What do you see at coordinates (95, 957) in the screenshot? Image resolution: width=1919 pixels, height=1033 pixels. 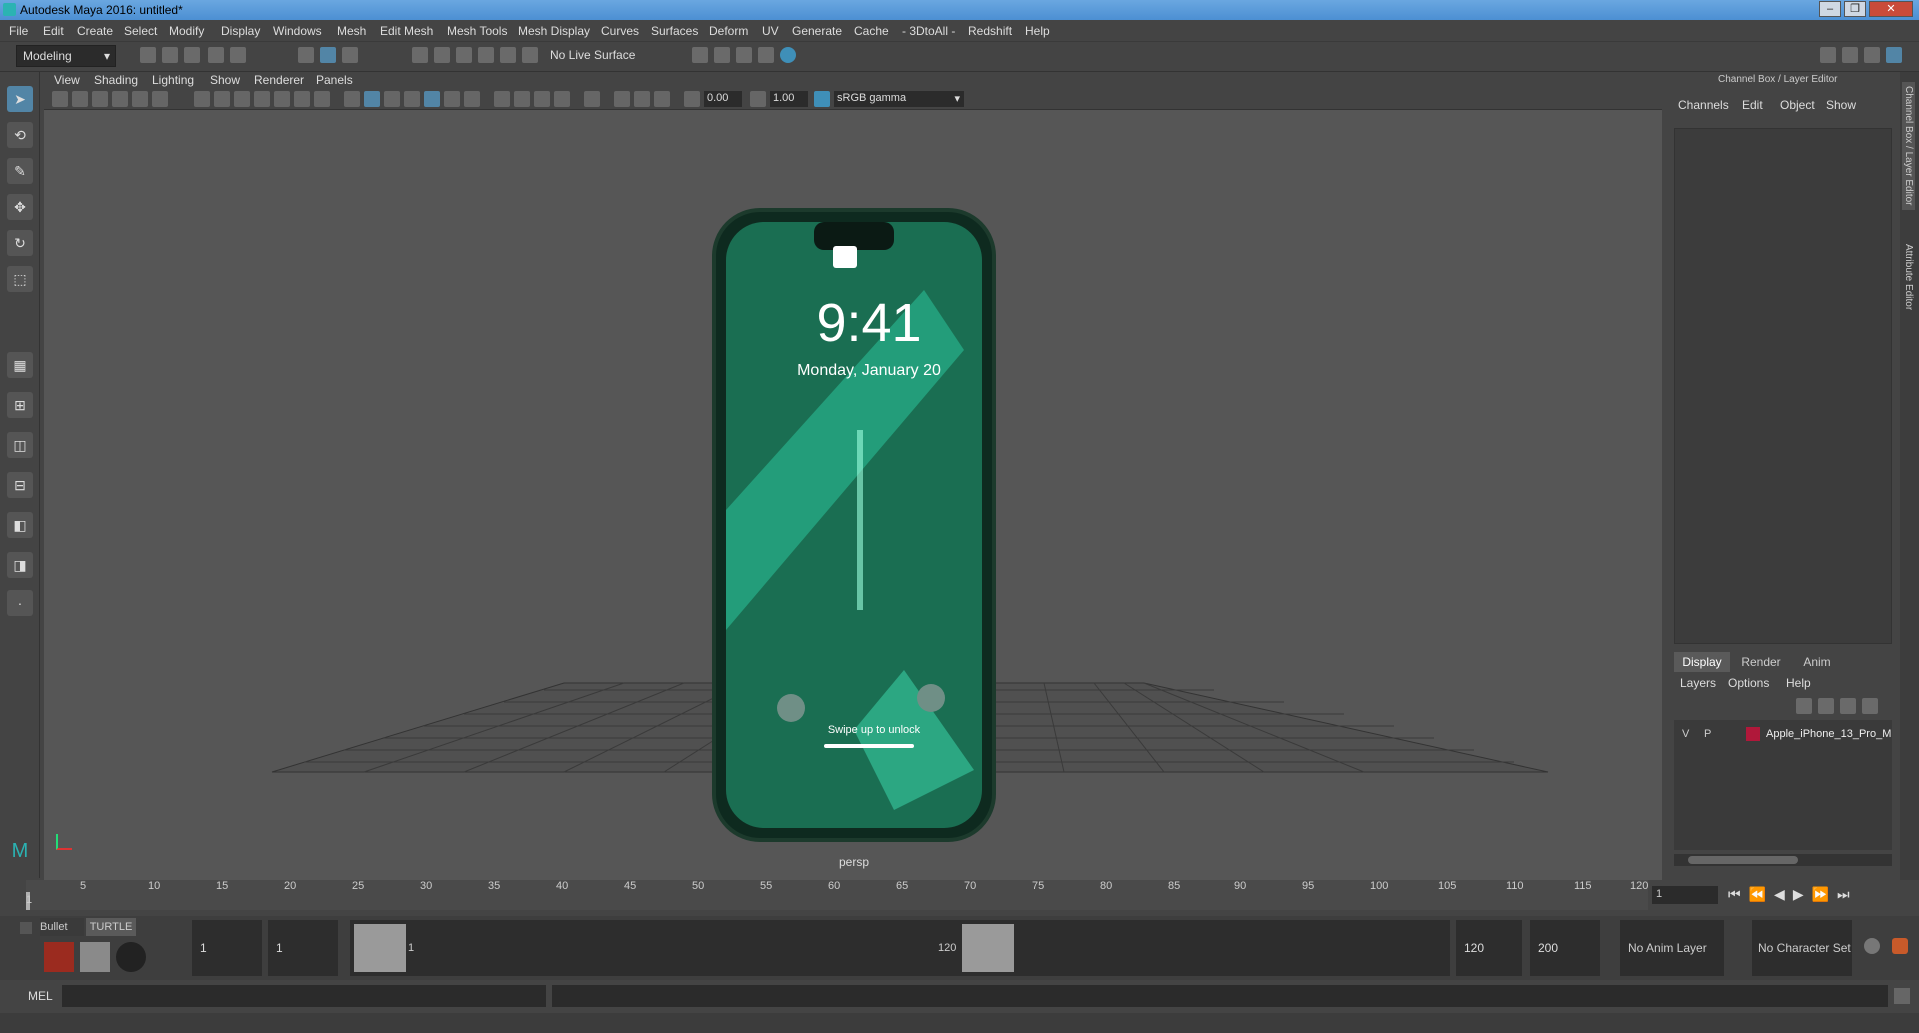 I see `shelf-render-icon` at bounding box center [95, 957].